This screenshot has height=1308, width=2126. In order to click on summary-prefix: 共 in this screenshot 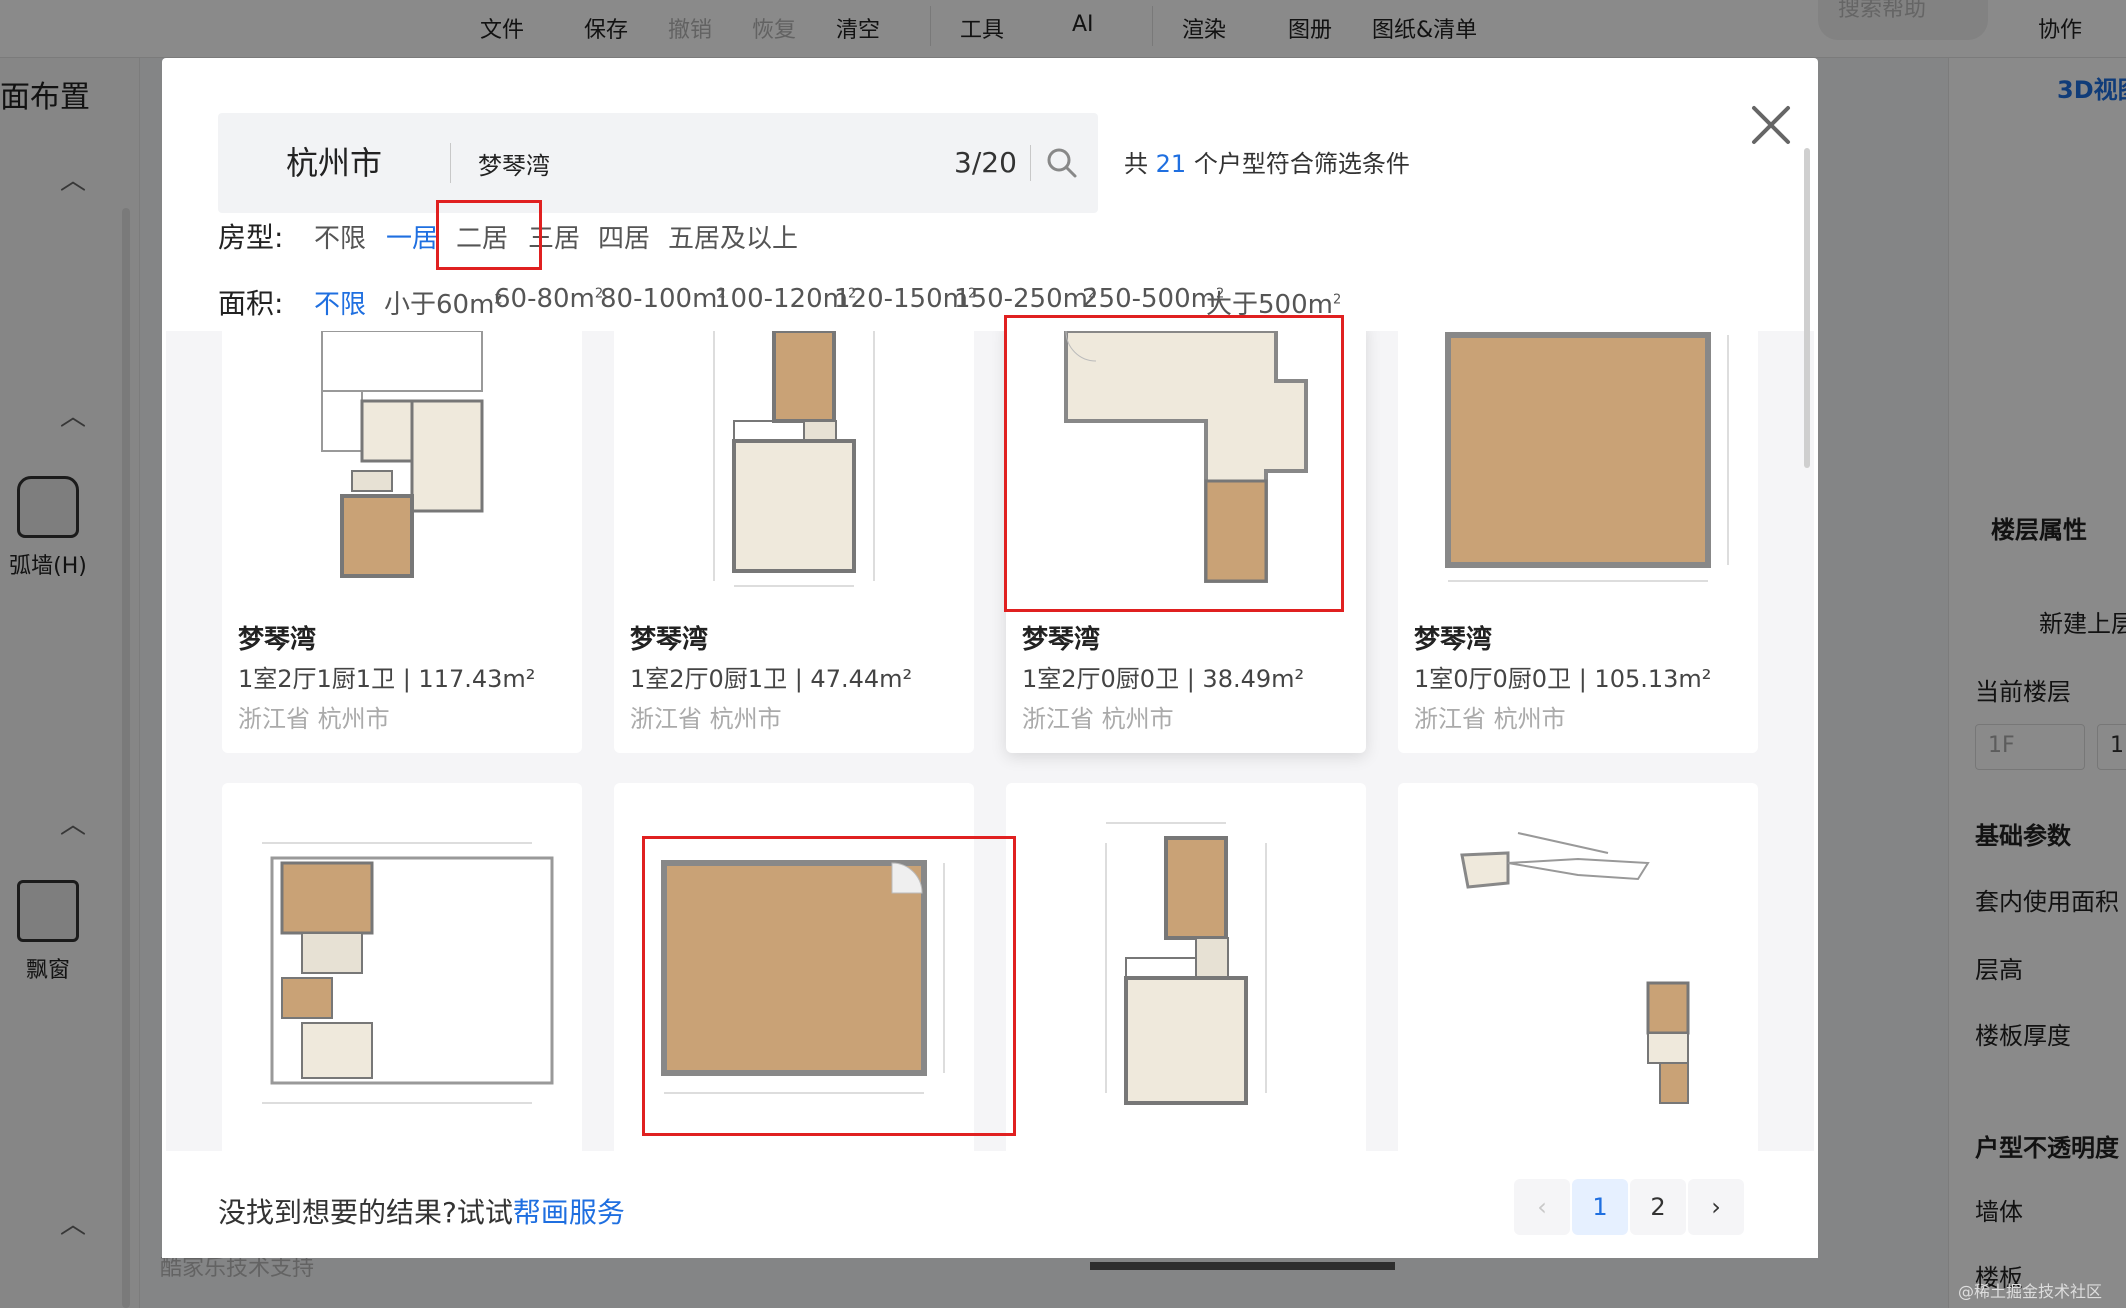, I will do `click(1136, 164)`.